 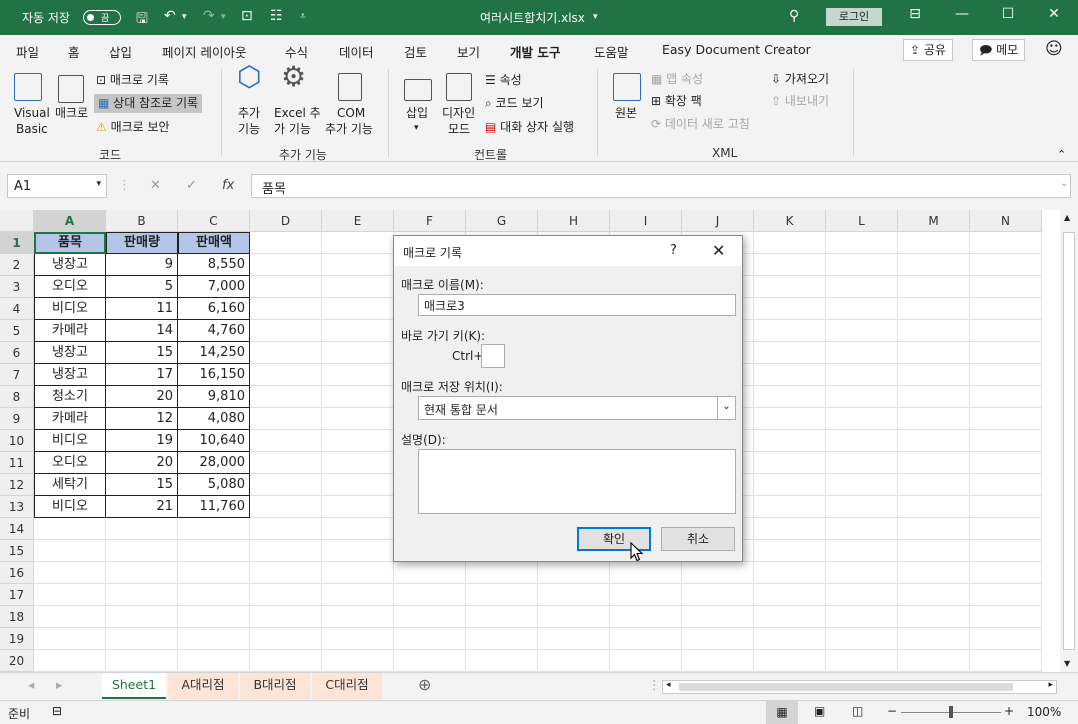 I want to click on visual-basic-label-2: Basic, so click(x=32, y=129).